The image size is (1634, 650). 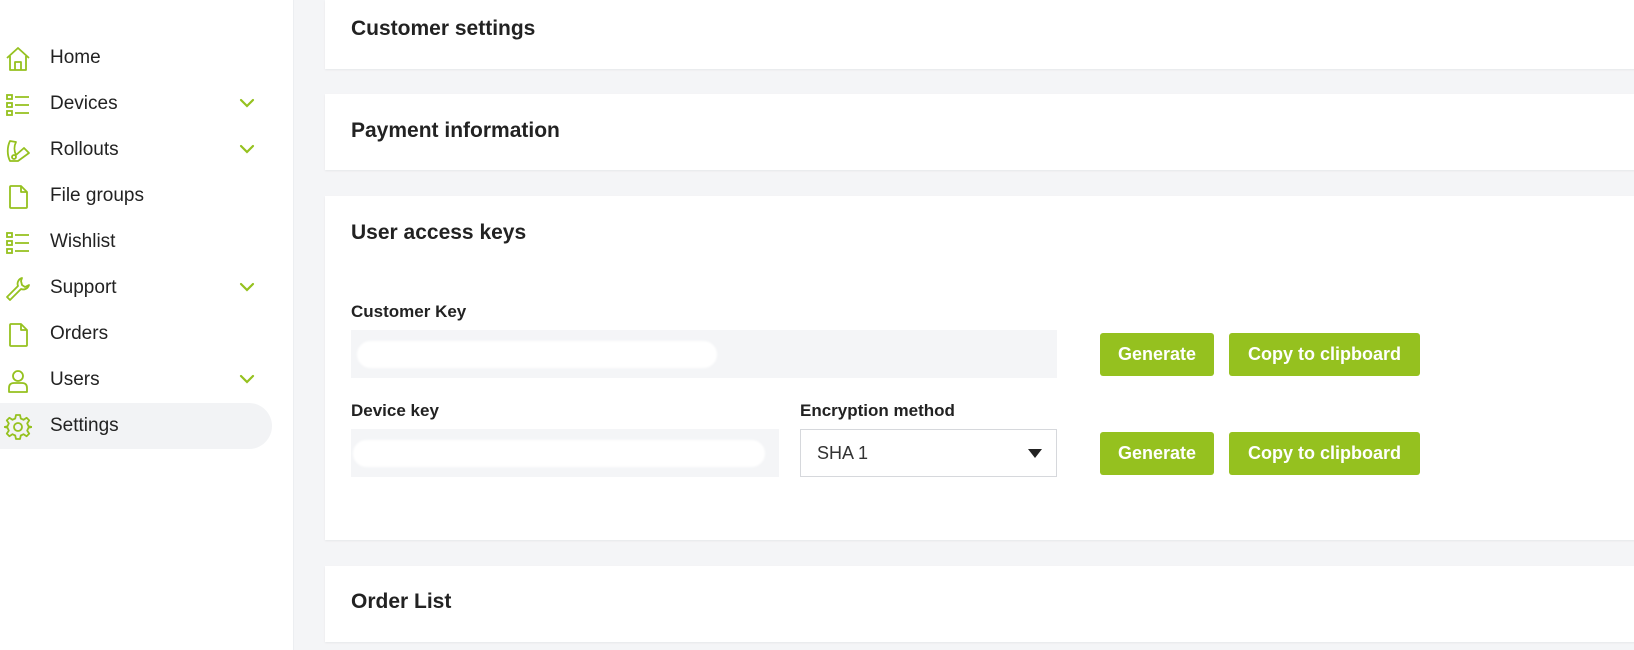 What do you see at coordinates (18, 289) in the screenshot?
I see `wrench-icon` at bounding box center [18, 289].